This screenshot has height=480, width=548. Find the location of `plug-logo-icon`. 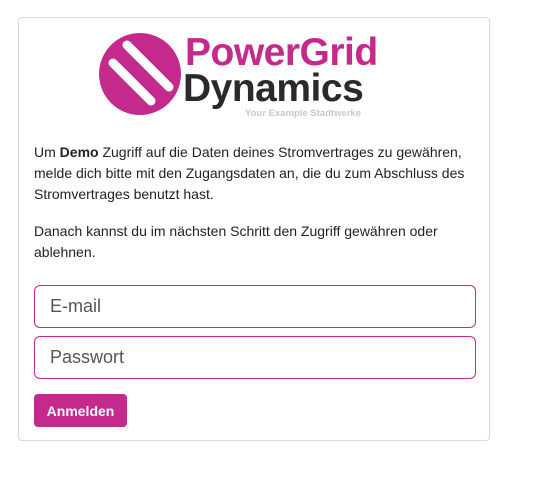

plug-logo-icon is located at coordinates (140, 74).